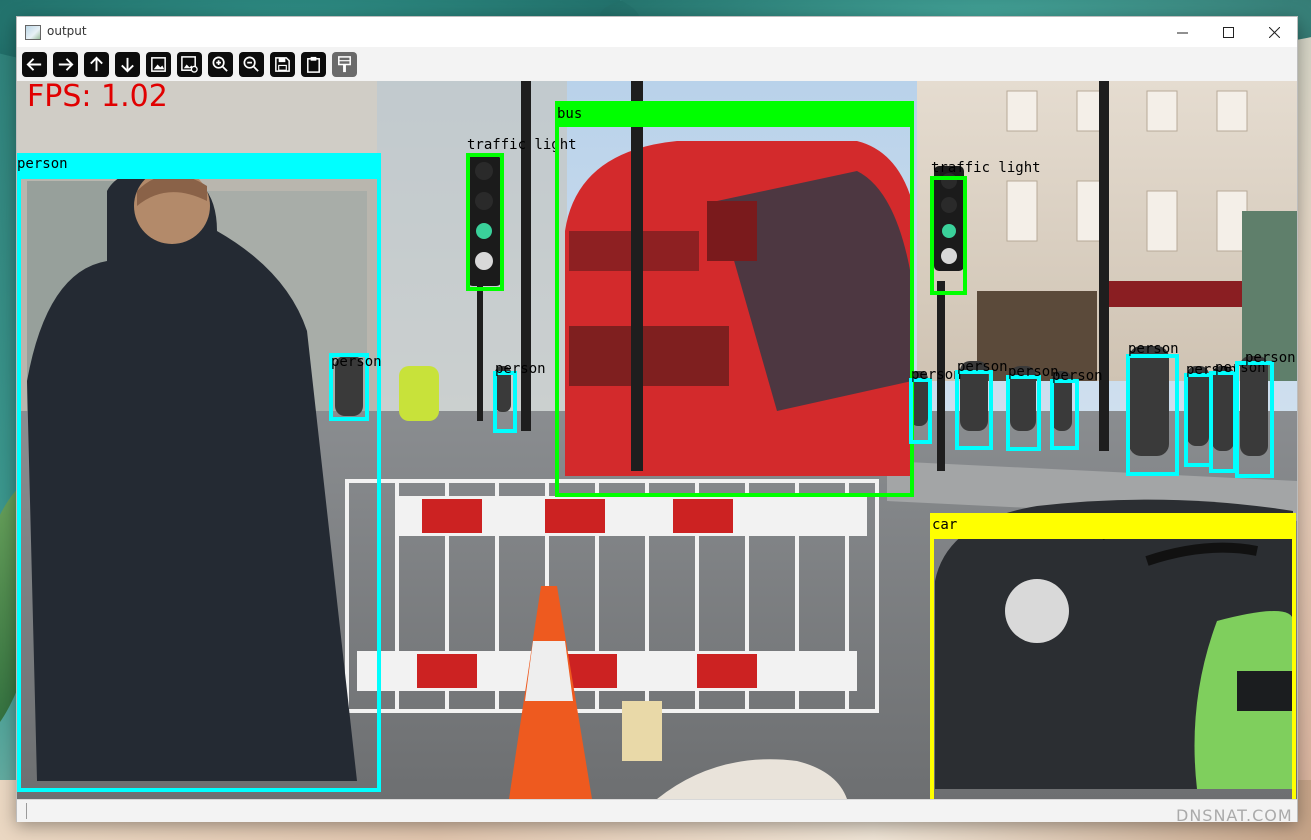 This screenshot has height=840, width=1311. What do you see at coordinates (67, 31) in the screenshot?
I see `window-title: output` at bounding box center [67, 31].